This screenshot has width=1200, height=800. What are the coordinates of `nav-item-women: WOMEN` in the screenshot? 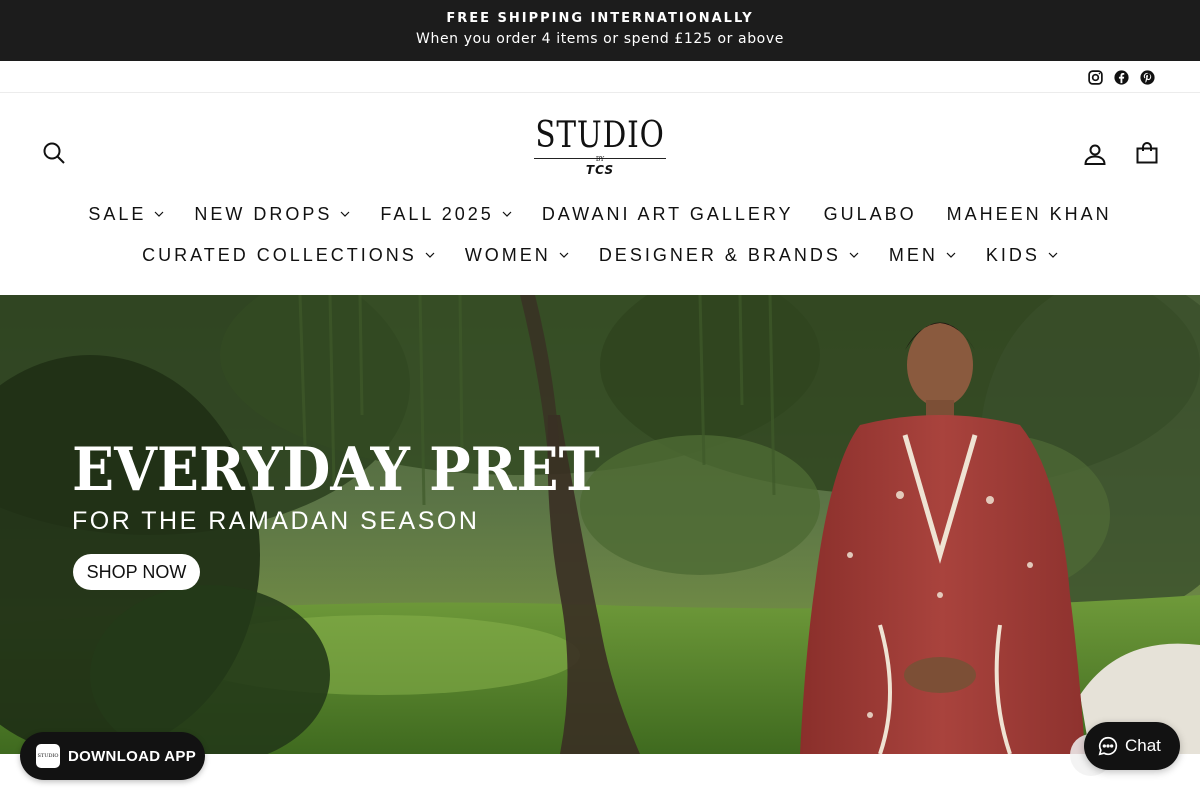 It's located at (517, 255).